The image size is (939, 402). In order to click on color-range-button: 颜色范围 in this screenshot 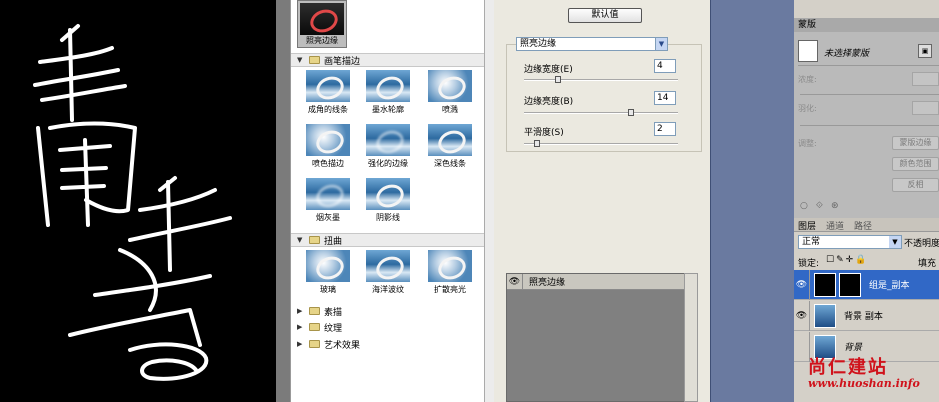, I will do `click(915, 164)`.